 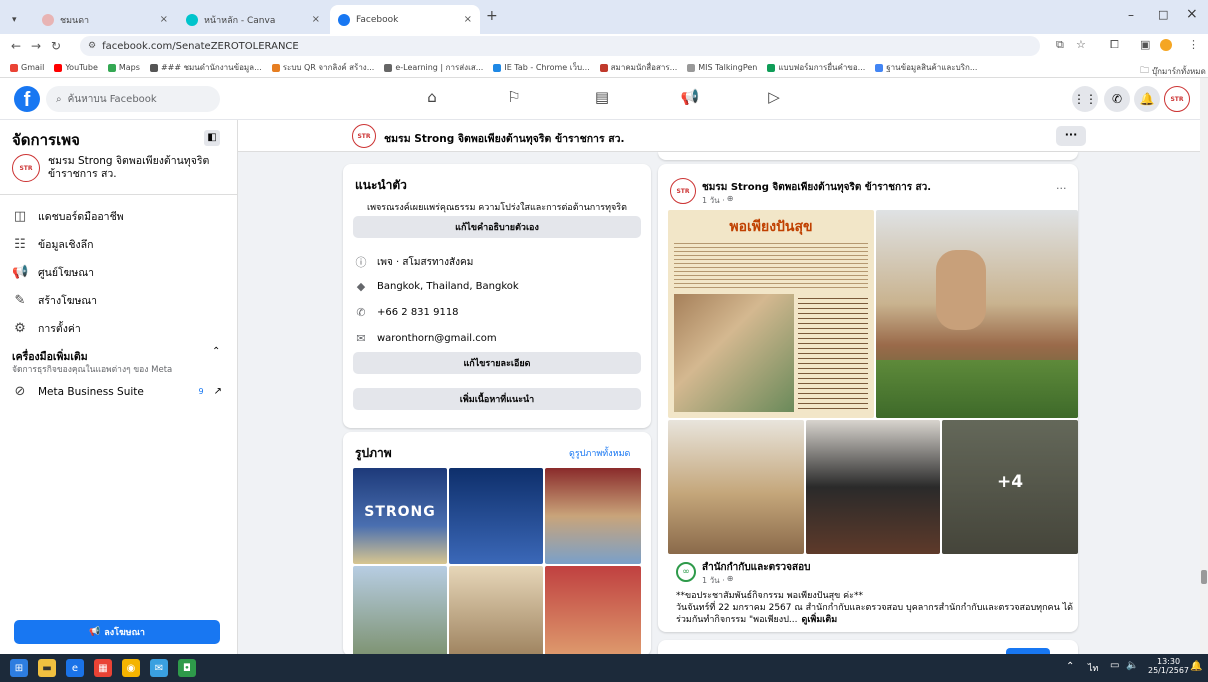 I want to click on reload-icon: ↻, so click(x=56, y=46).